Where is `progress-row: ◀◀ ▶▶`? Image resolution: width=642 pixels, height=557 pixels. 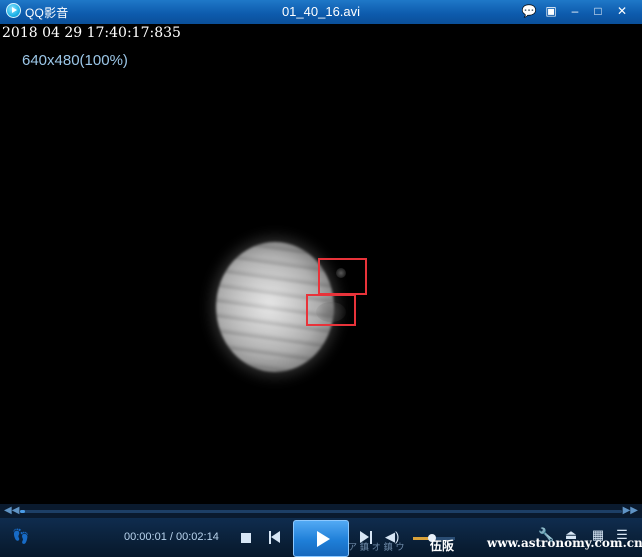
progress-row: ◀◀ ▶▶ is located at coordinates (321, 511).